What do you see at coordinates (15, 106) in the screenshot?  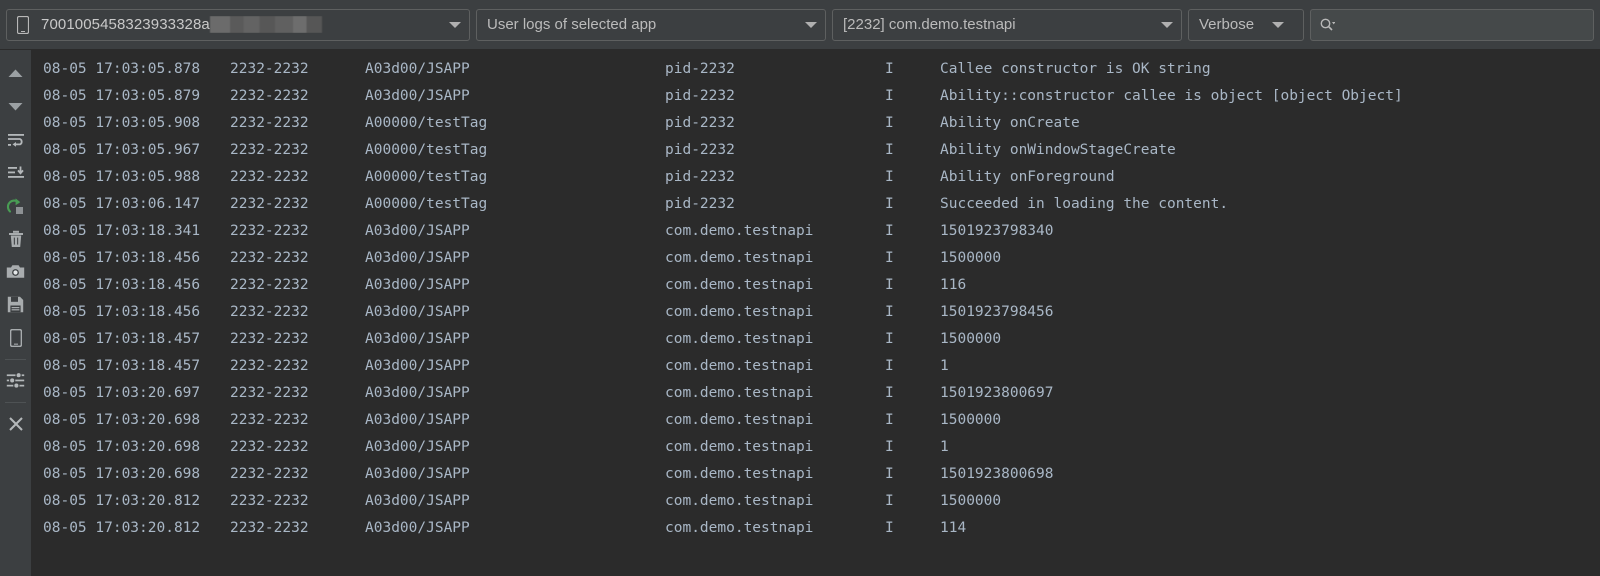 I see `scroll-down-icon` at bounding box center [15, 106].